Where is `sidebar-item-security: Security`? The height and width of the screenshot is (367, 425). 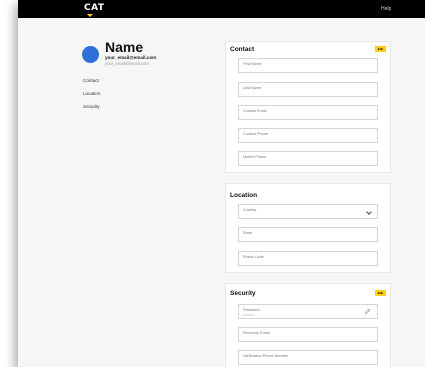
sidebar-item-security: Security is located at coordinates (91, 106).